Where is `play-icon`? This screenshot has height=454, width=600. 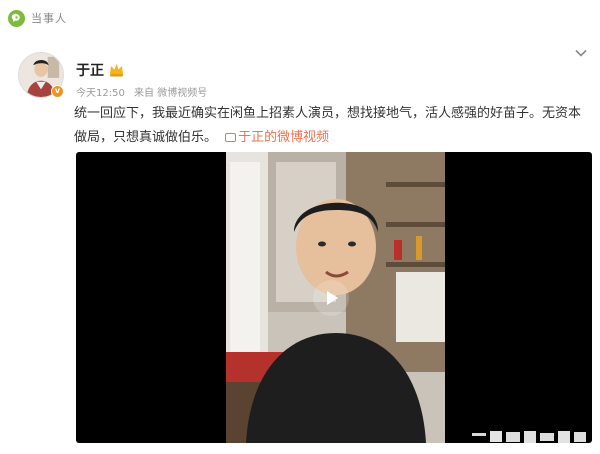
play-icon is located at coordinates (332, 298).